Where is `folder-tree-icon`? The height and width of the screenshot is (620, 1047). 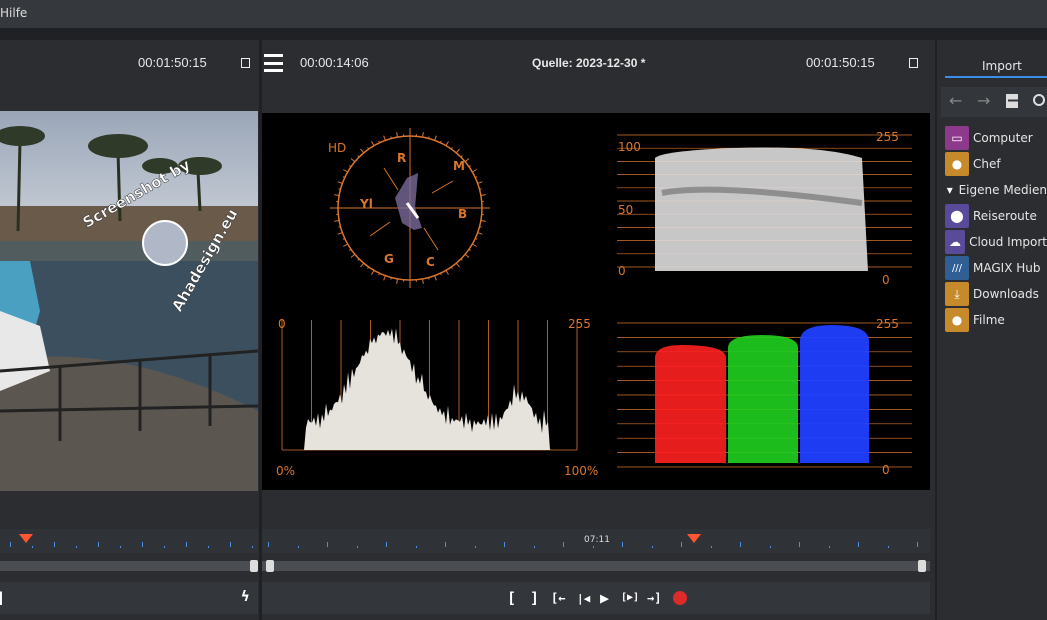
folder-tree-icon is located at coordinates (1012, 101).